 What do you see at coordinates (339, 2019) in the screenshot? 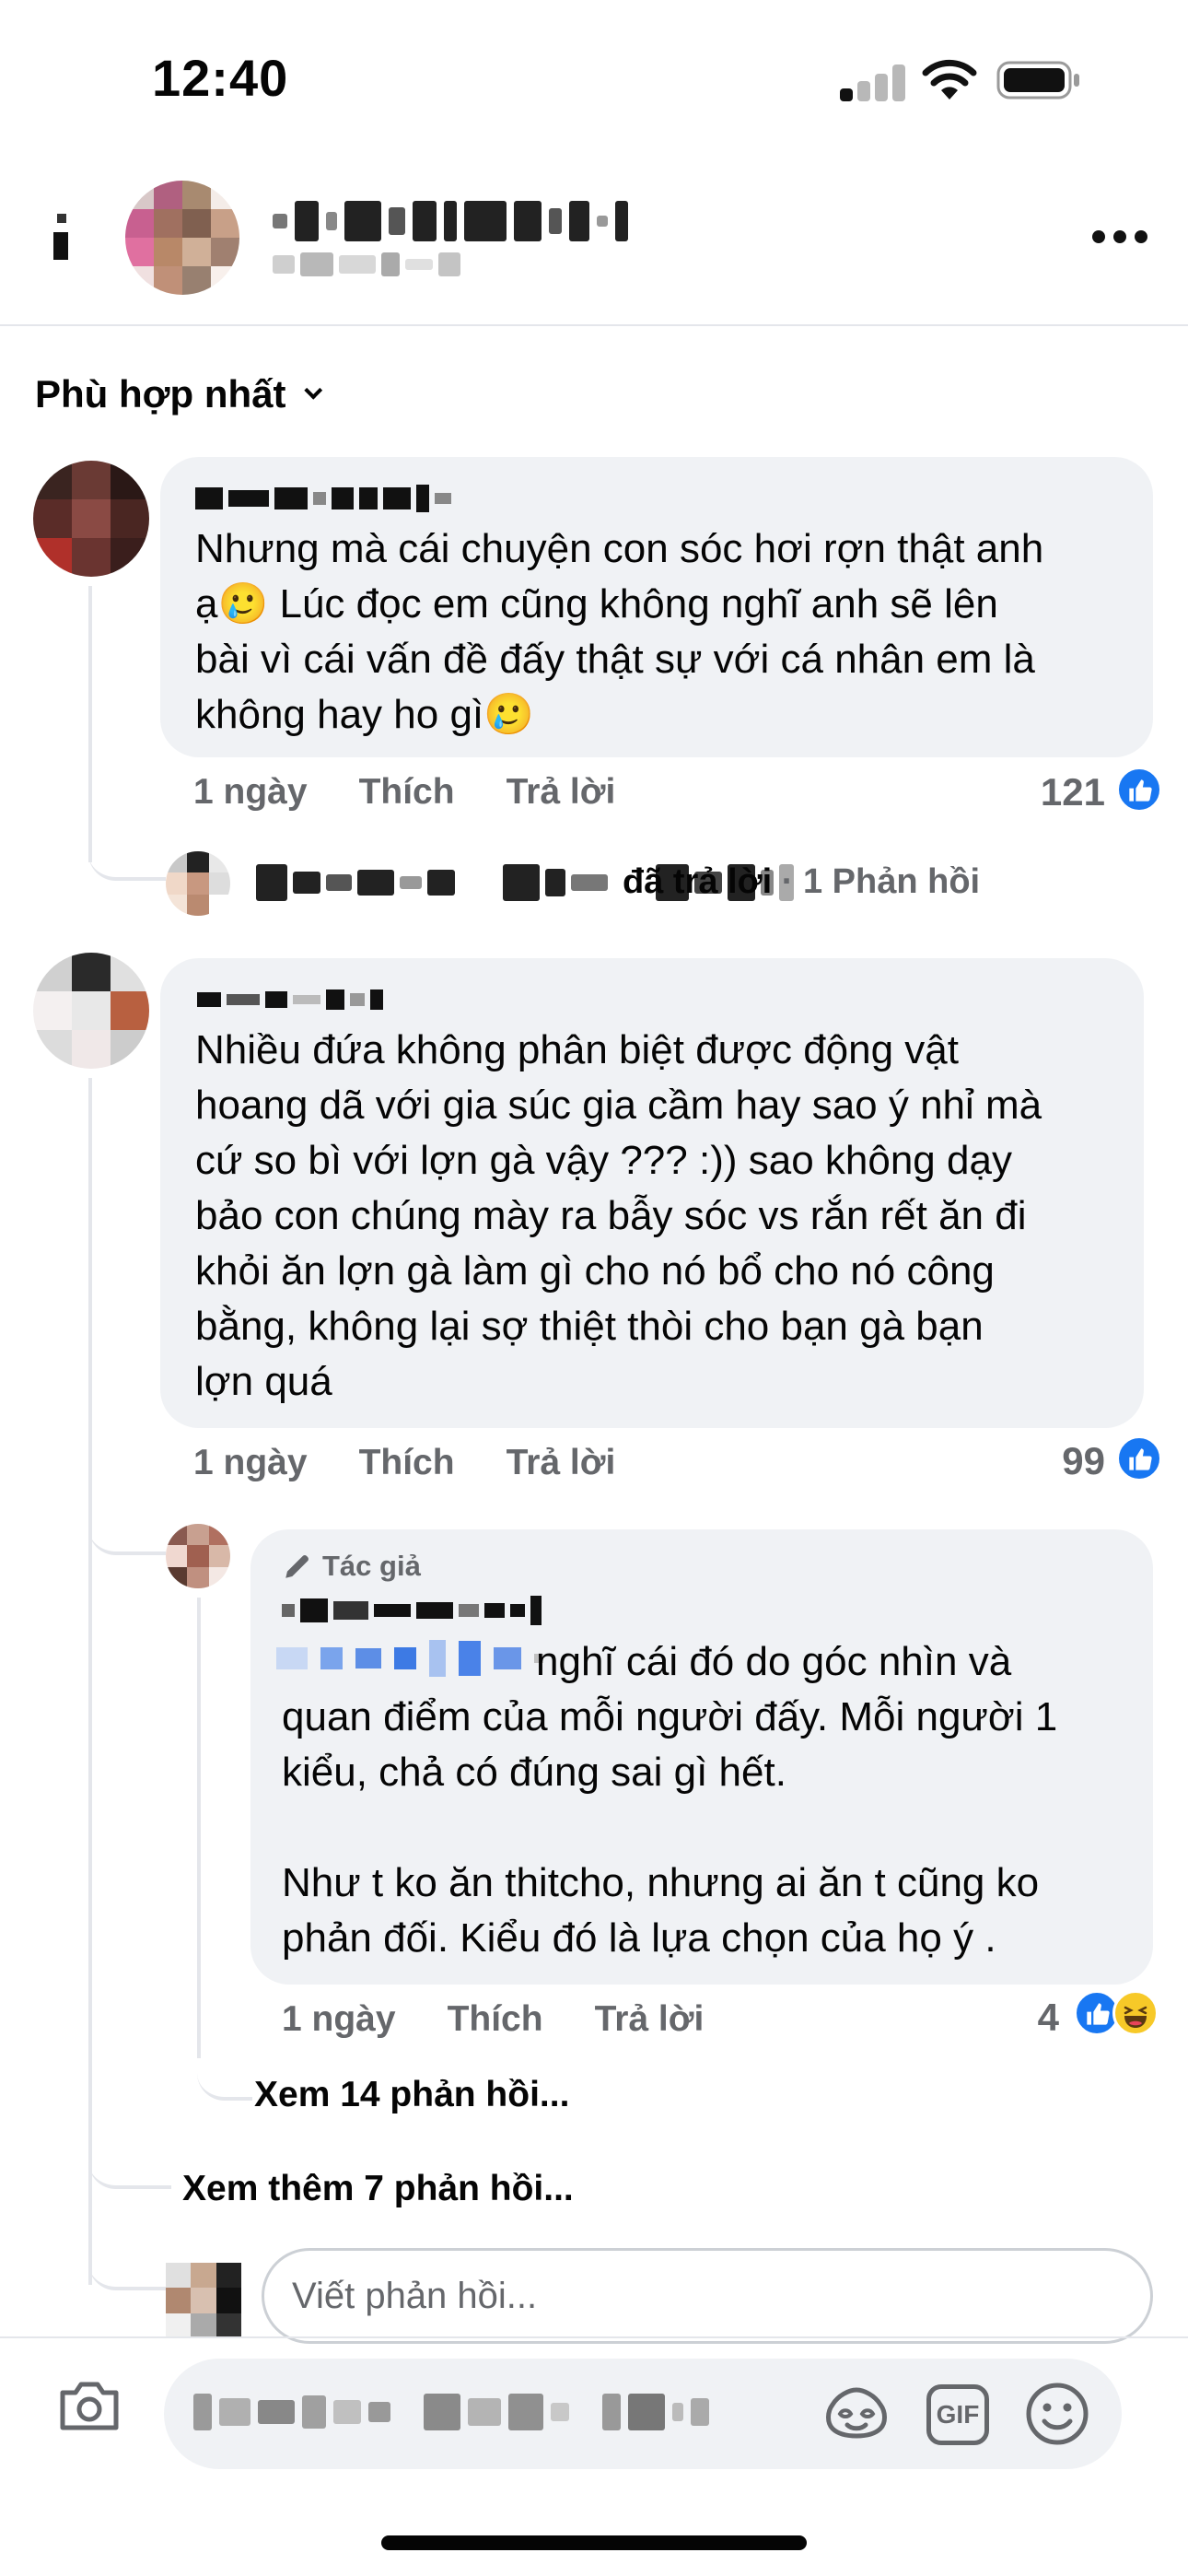
I see `reply-time: 1 ngày` at bounding box center [339, 2019].